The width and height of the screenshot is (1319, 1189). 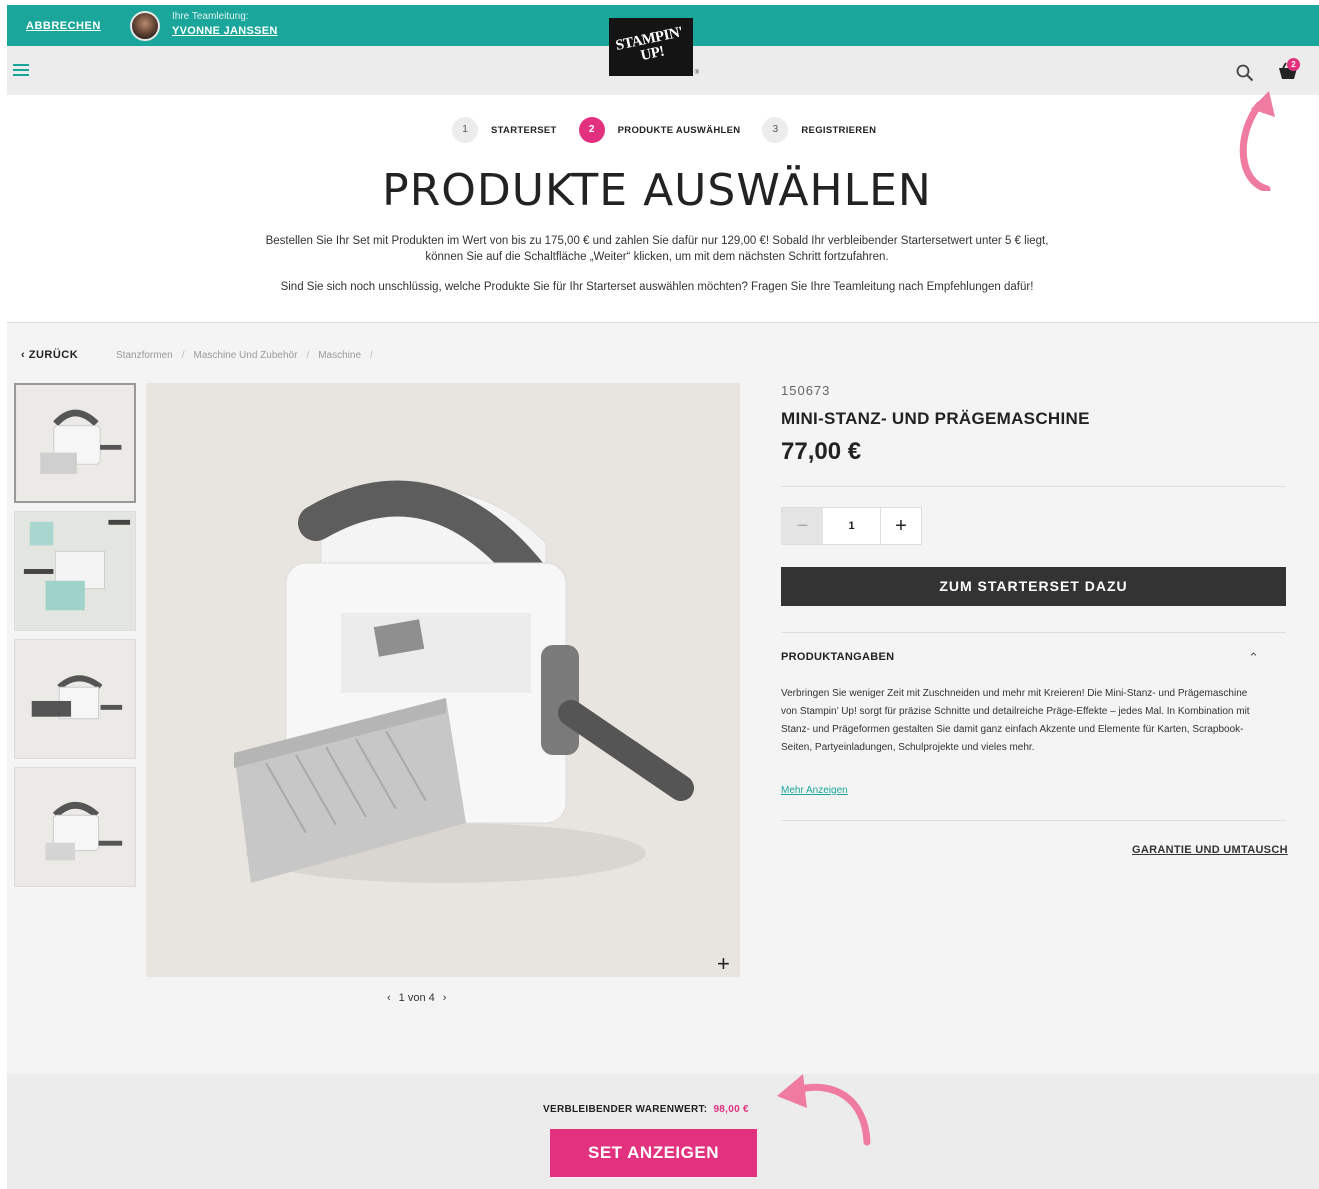 I want to click on chevron-right-icon: ›, so click(x=445, y=998).